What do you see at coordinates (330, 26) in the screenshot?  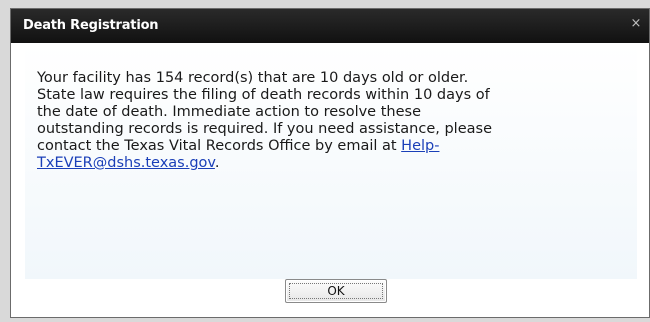 I see `dialog-titlebar: Death Registration ×` at bounding box center [330, 26].